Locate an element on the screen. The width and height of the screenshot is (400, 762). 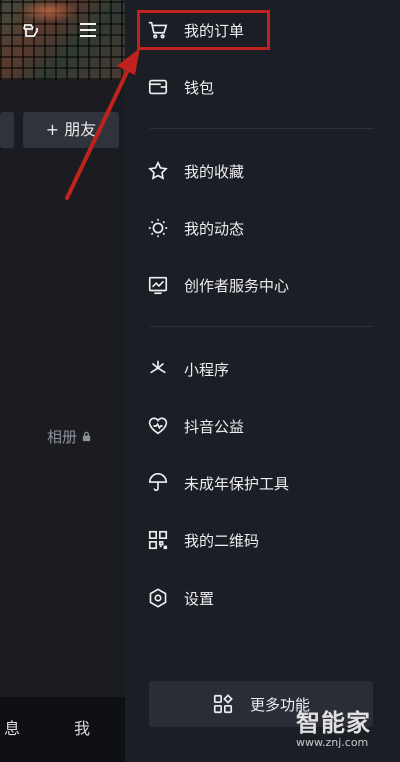
menu-label-activity: 我的动态 is located at coordinates (214, 228).